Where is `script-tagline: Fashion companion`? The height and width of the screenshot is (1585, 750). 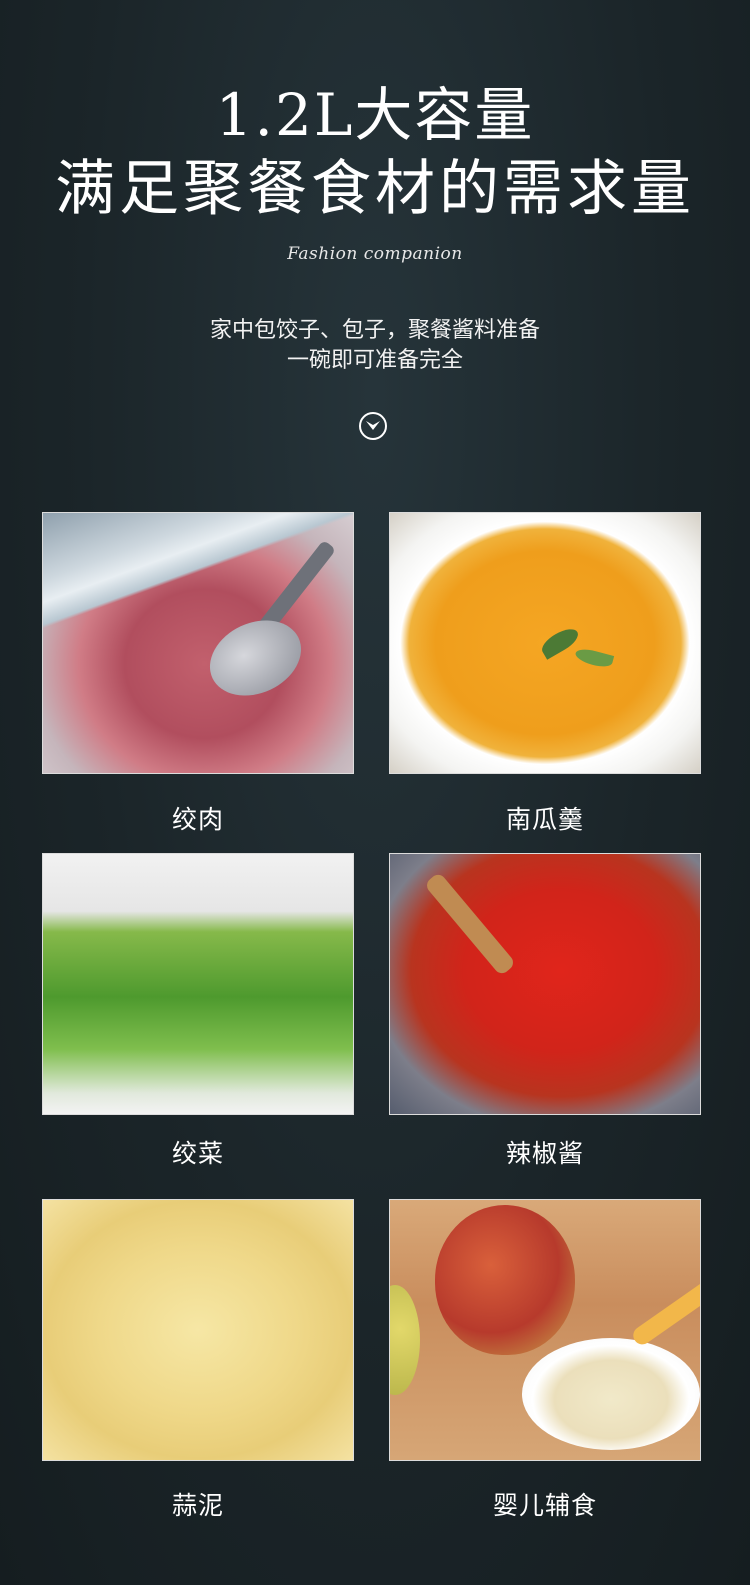
script-tagline: Fashion companion is located at coordinates (375, 254).